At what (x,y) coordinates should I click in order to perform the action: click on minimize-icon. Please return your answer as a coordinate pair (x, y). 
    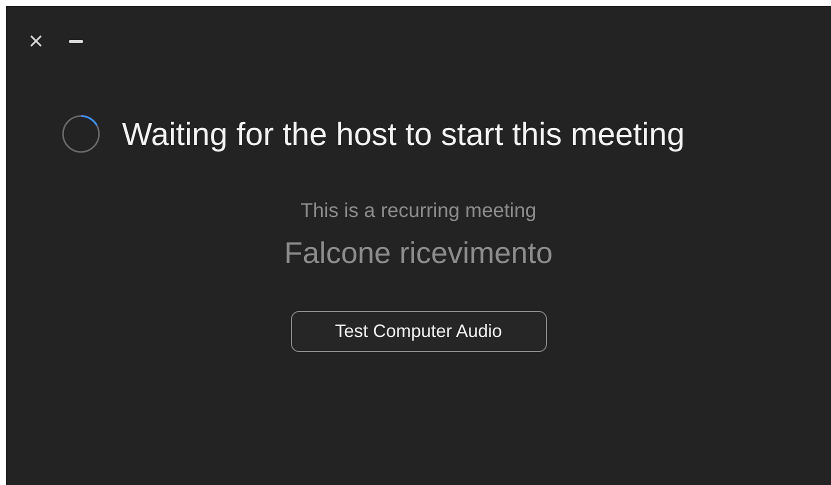
    Looking at the image, I should click on (76, 41).